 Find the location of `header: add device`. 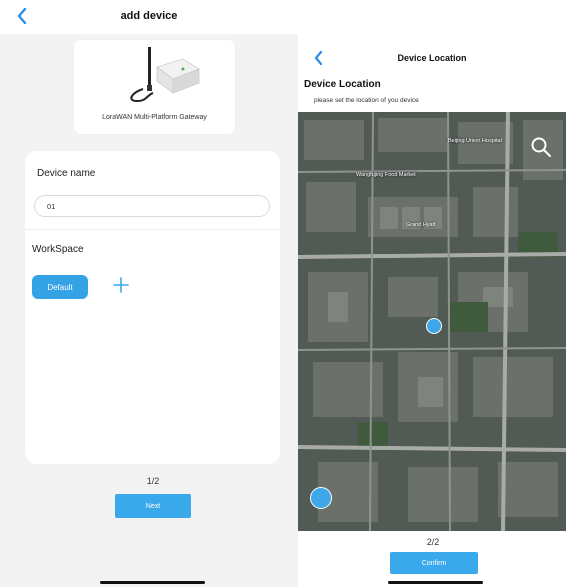

header: add device is located at coordinates (149, 17).